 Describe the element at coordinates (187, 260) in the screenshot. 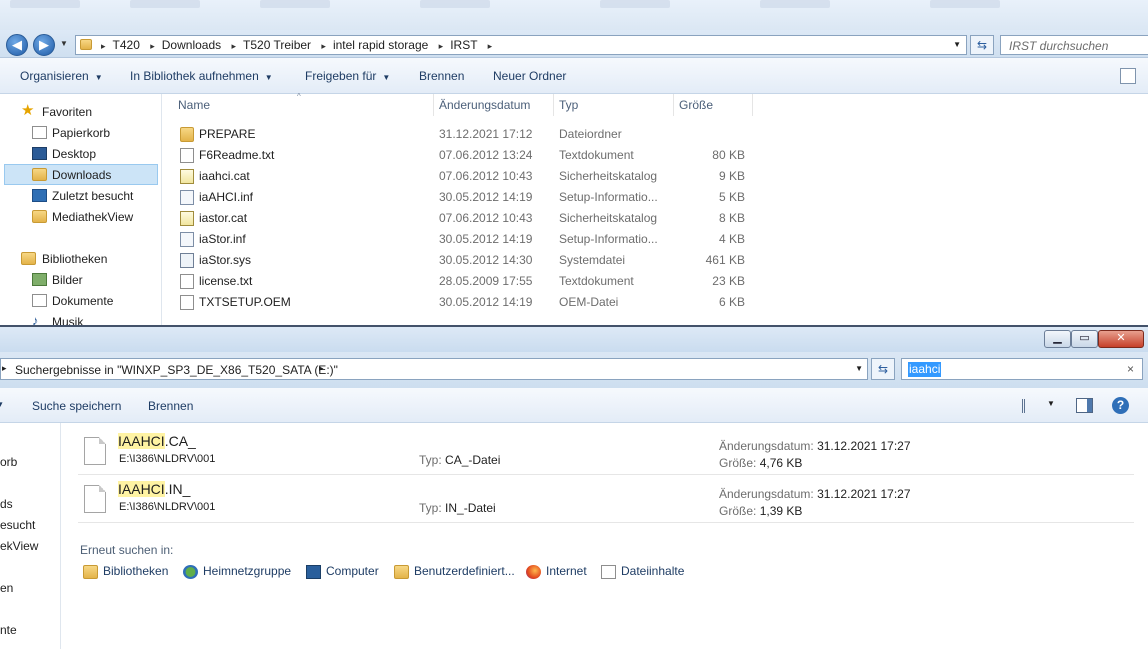

I see `system-file-icon` at that location.